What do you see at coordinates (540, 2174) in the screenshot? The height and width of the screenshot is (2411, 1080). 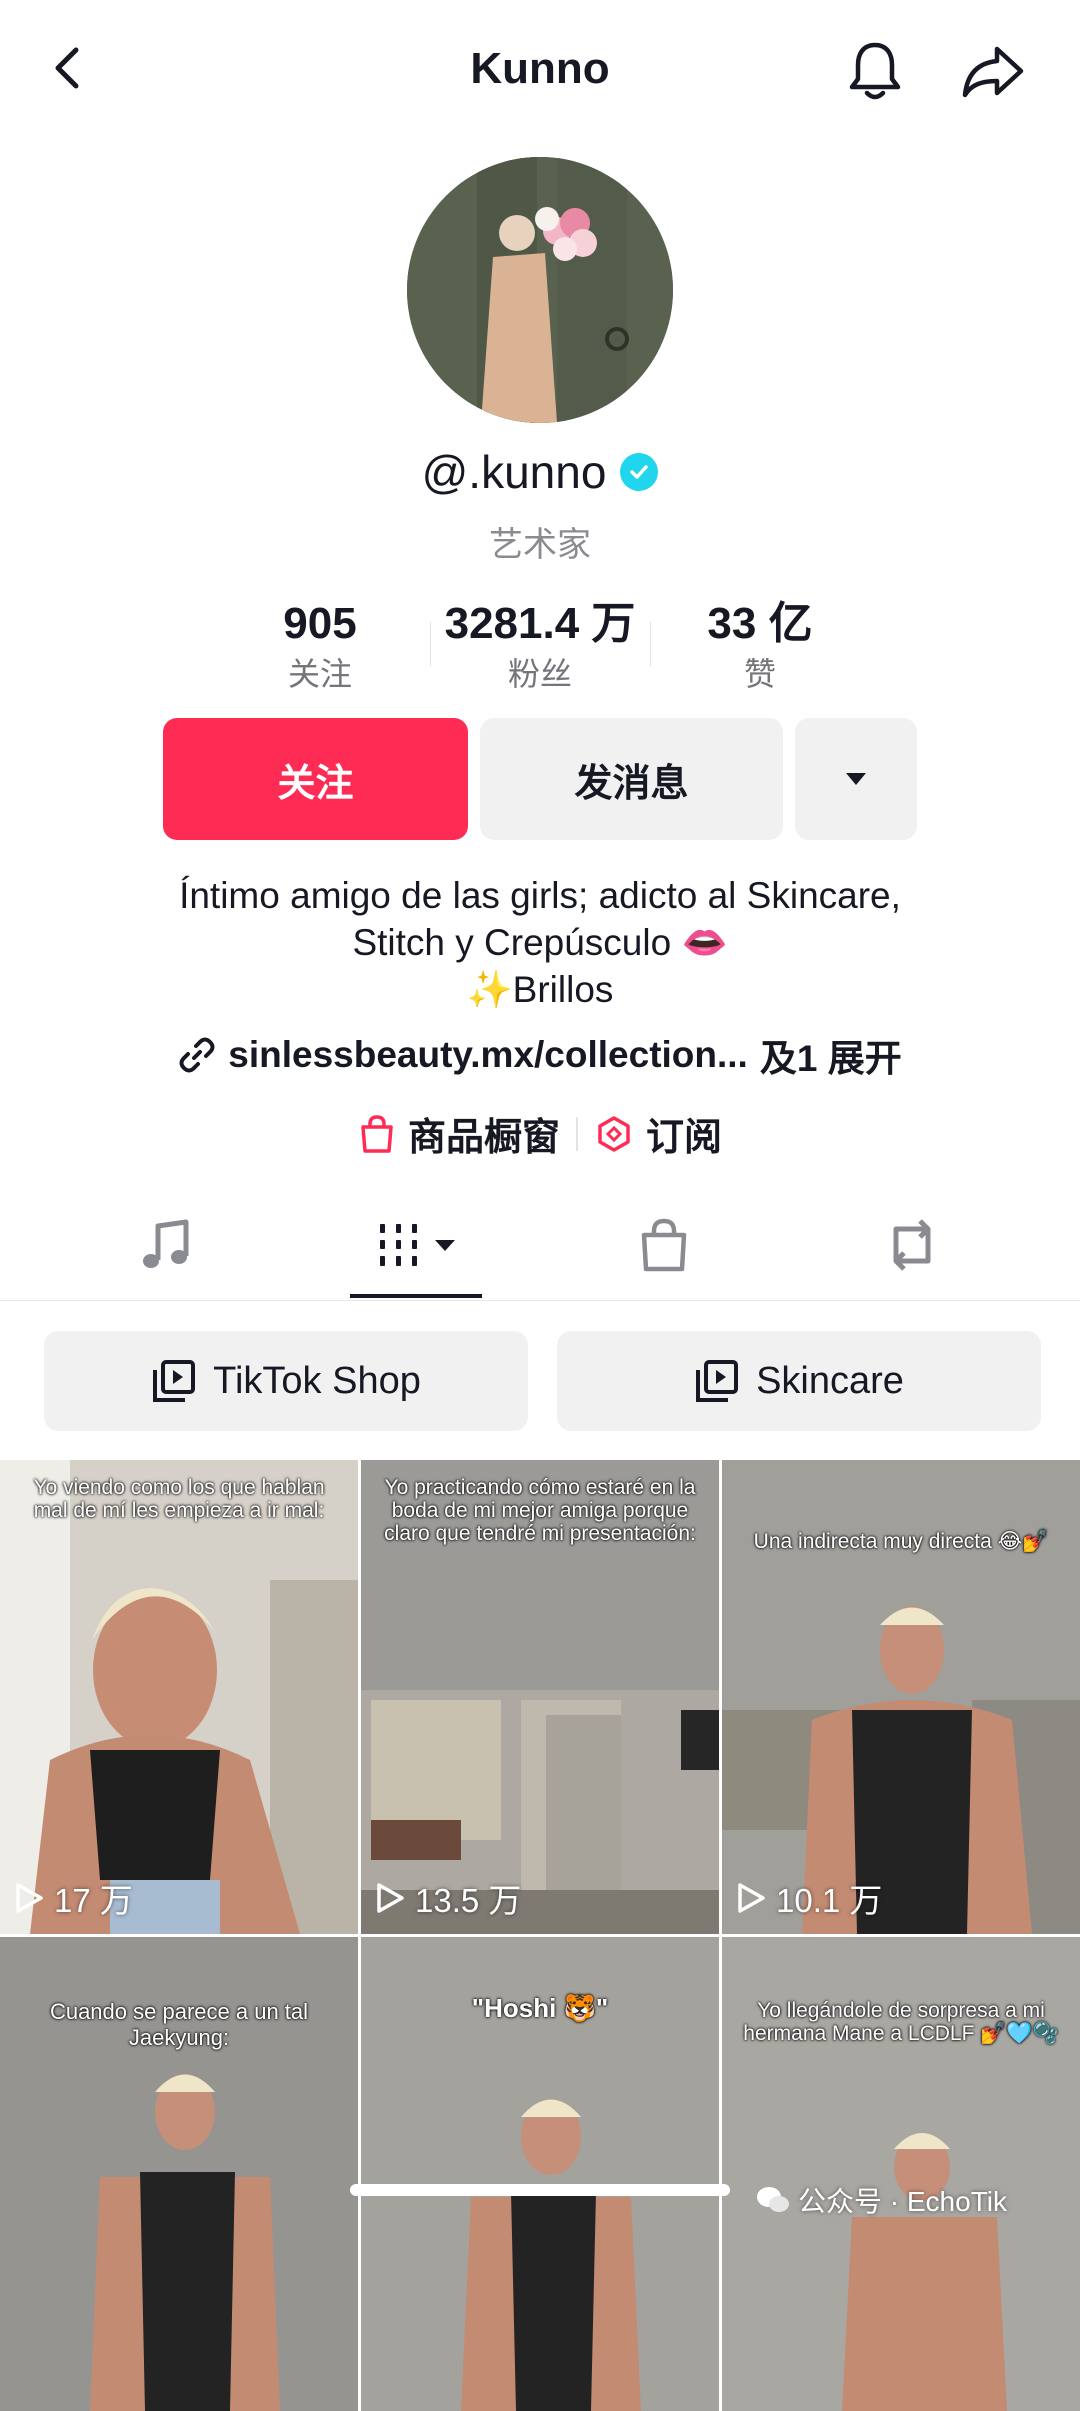 I see `video-thumbnail: "Hoshi 🐯"` at bounding box center [540, 2174].